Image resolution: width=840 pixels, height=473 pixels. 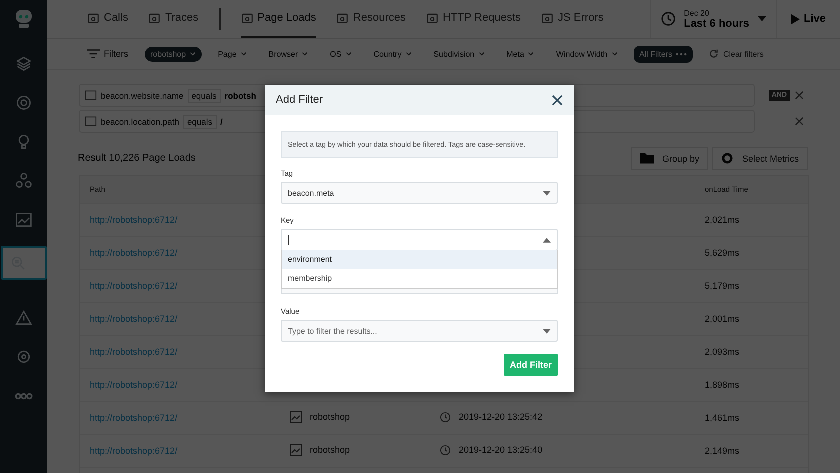 I want to click on nav-tab: HTTP Requests, so click(x=474, y=19).